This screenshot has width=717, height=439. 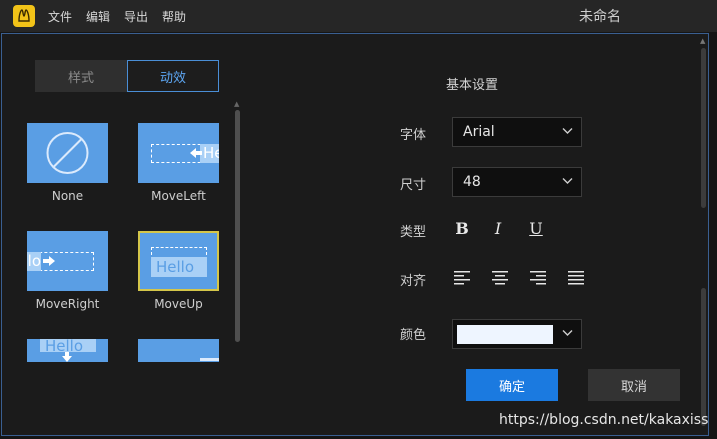 What do you see at coordinates (498, 228) in the screenshot?
I see `italic-button: I` at bounding box center [498, 228].